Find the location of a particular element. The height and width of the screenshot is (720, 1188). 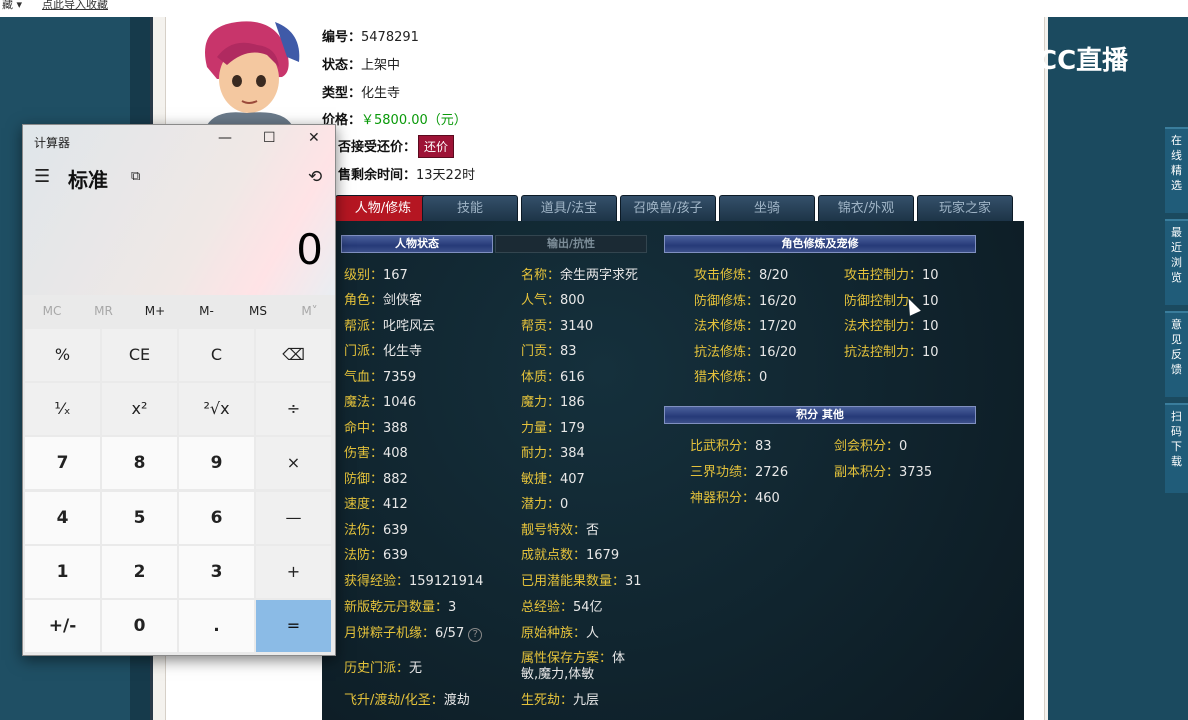

calc-key: ÷ is located at coordinates (293, 409).